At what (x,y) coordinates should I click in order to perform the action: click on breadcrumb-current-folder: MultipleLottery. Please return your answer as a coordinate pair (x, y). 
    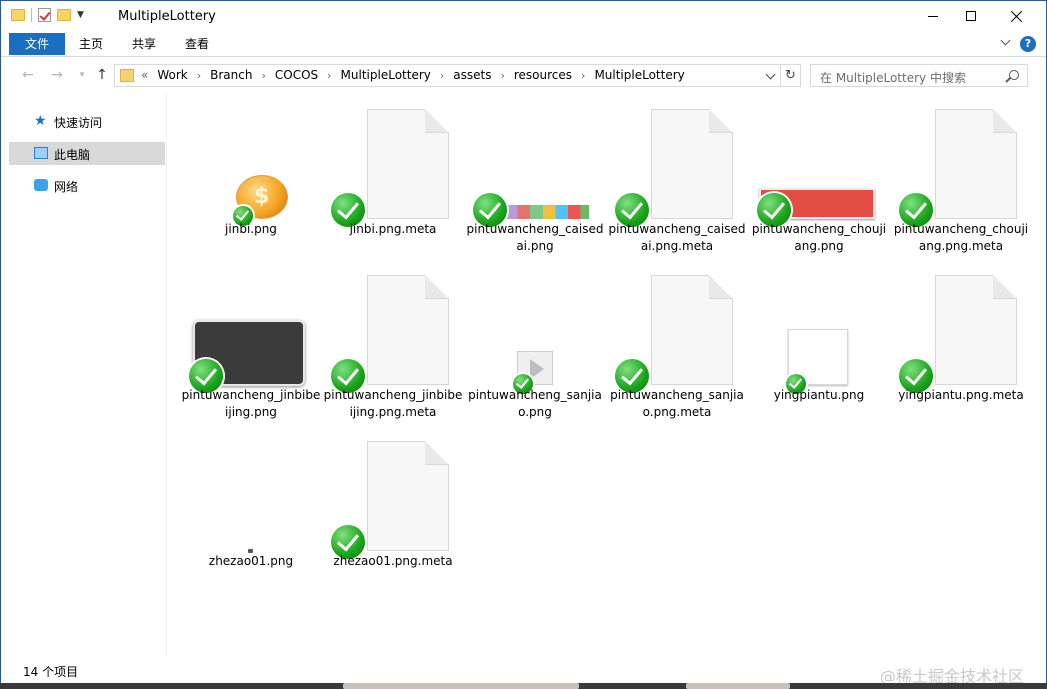
    Looking at the image, I should click on (639, 75).